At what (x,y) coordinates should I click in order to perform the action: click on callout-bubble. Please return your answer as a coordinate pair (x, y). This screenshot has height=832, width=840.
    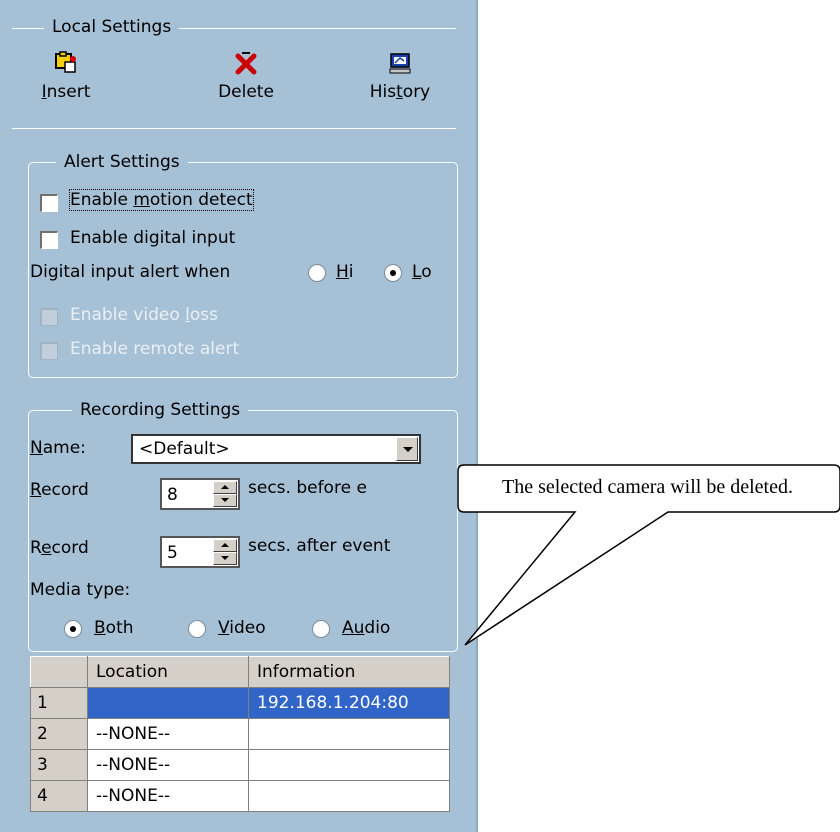
    Looking at the image, I should click on (648, 555).